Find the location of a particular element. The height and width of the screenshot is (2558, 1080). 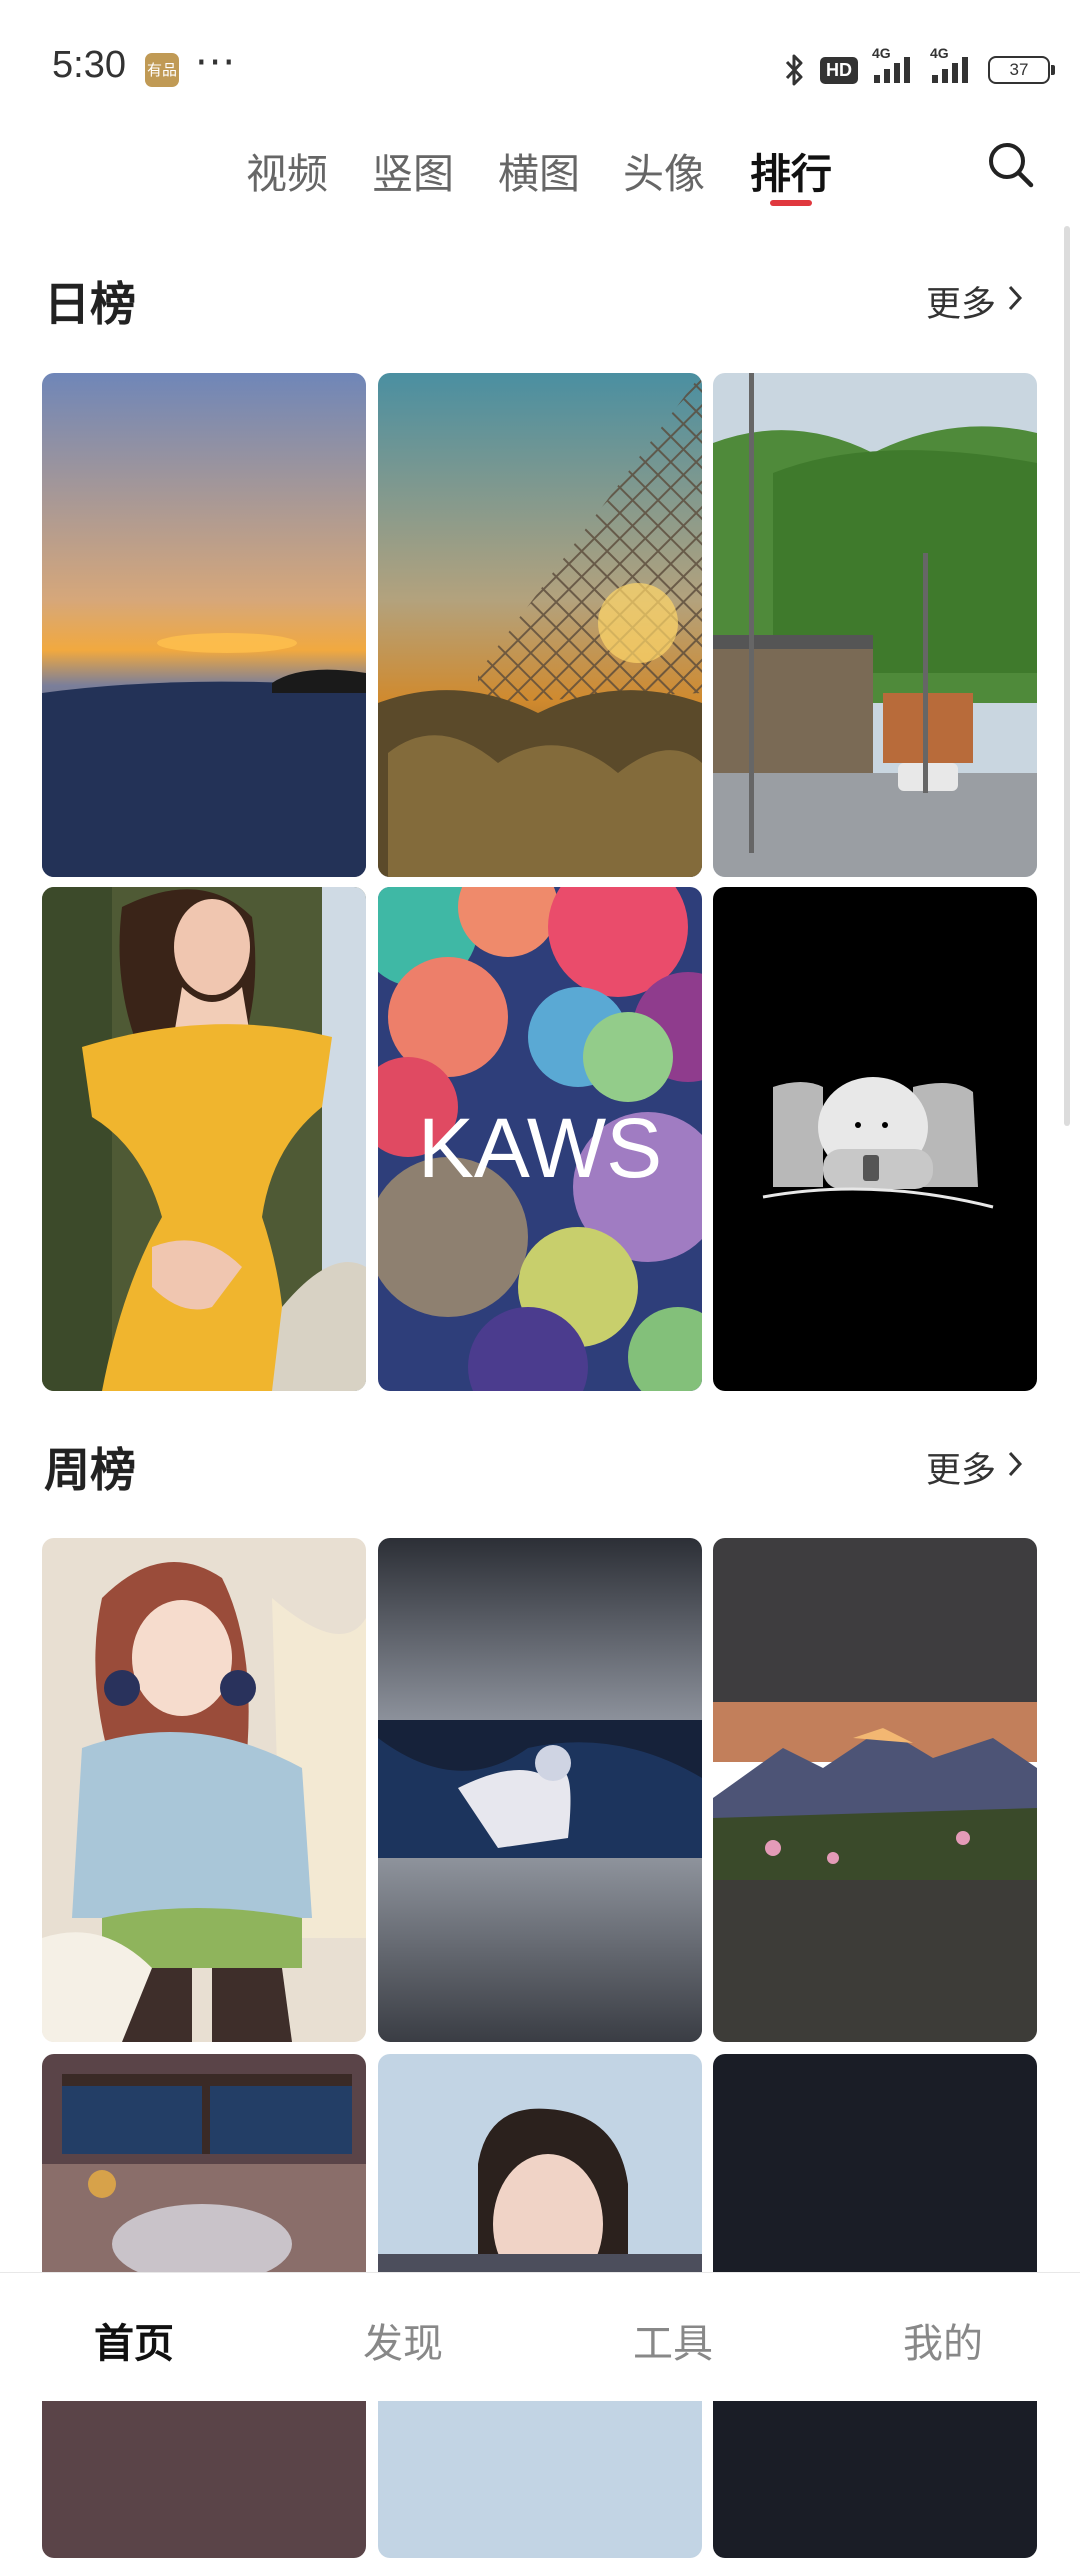

weekly-more-link: 更多 is located at coordinates (975, 1467).